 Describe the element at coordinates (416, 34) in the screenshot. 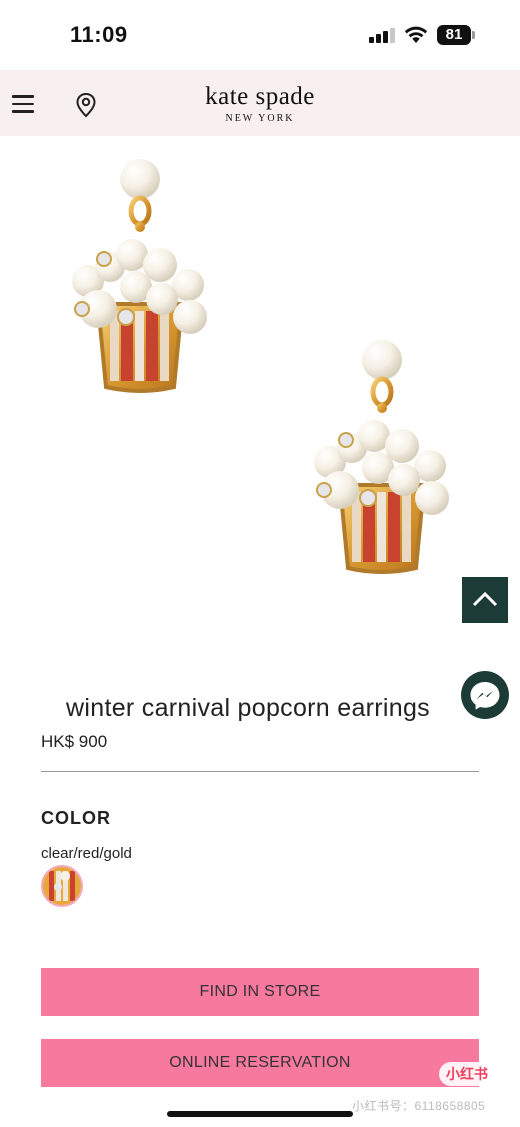

I see `wifi-icon` at that location.